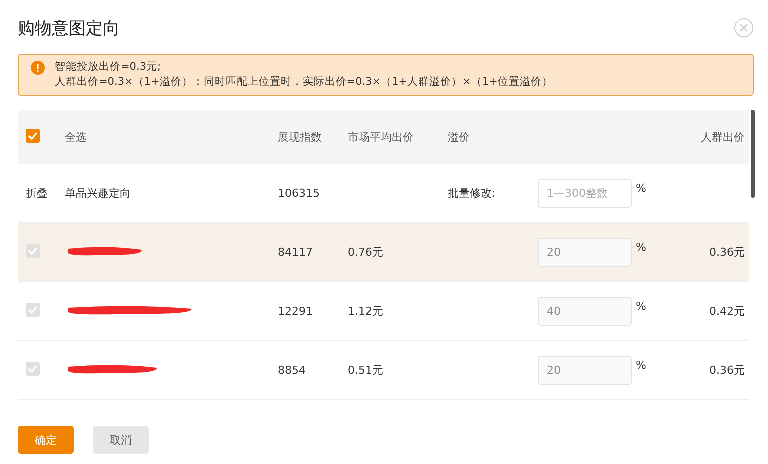 The height and width of the screenshot is (464, 768). What do you see at coordinates (46, 440) in the screenshot?
I see `confirm-button: 确定` at bounding box center [46, 440].